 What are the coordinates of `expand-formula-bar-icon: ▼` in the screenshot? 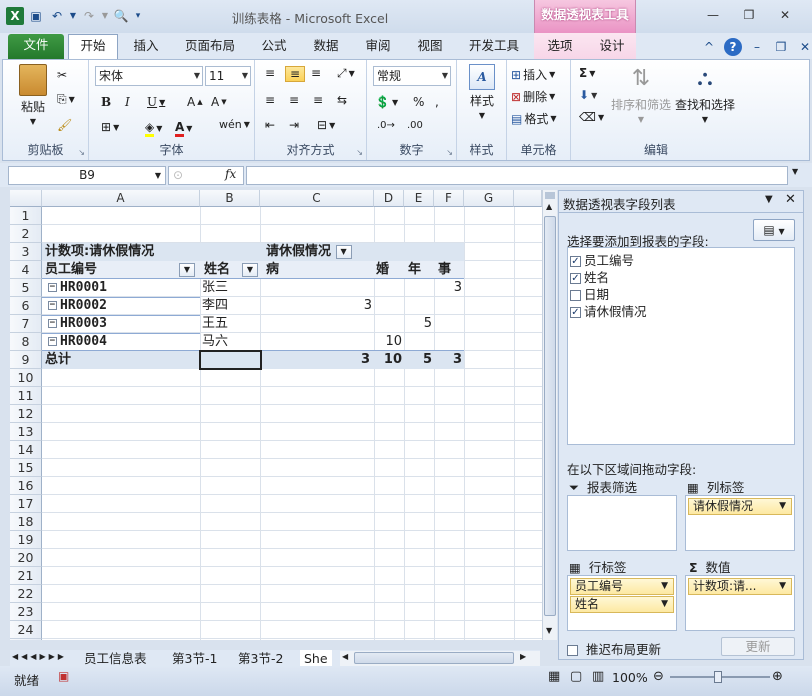 It's located at (795, 171).